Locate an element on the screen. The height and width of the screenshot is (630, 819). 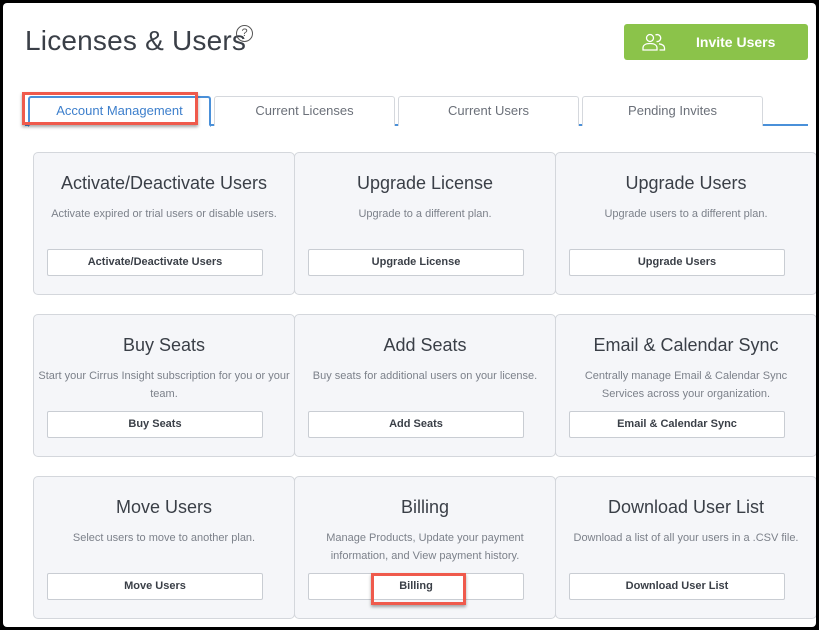
buy-seats-button: Buy Seats is located at coordinates (155, 424).